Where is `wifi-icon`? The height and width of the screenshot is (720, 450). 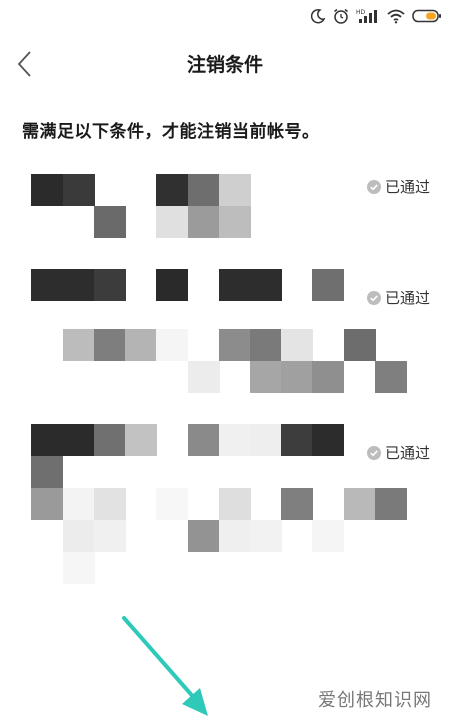
wifi-icon is located at coordinates (396, 16).